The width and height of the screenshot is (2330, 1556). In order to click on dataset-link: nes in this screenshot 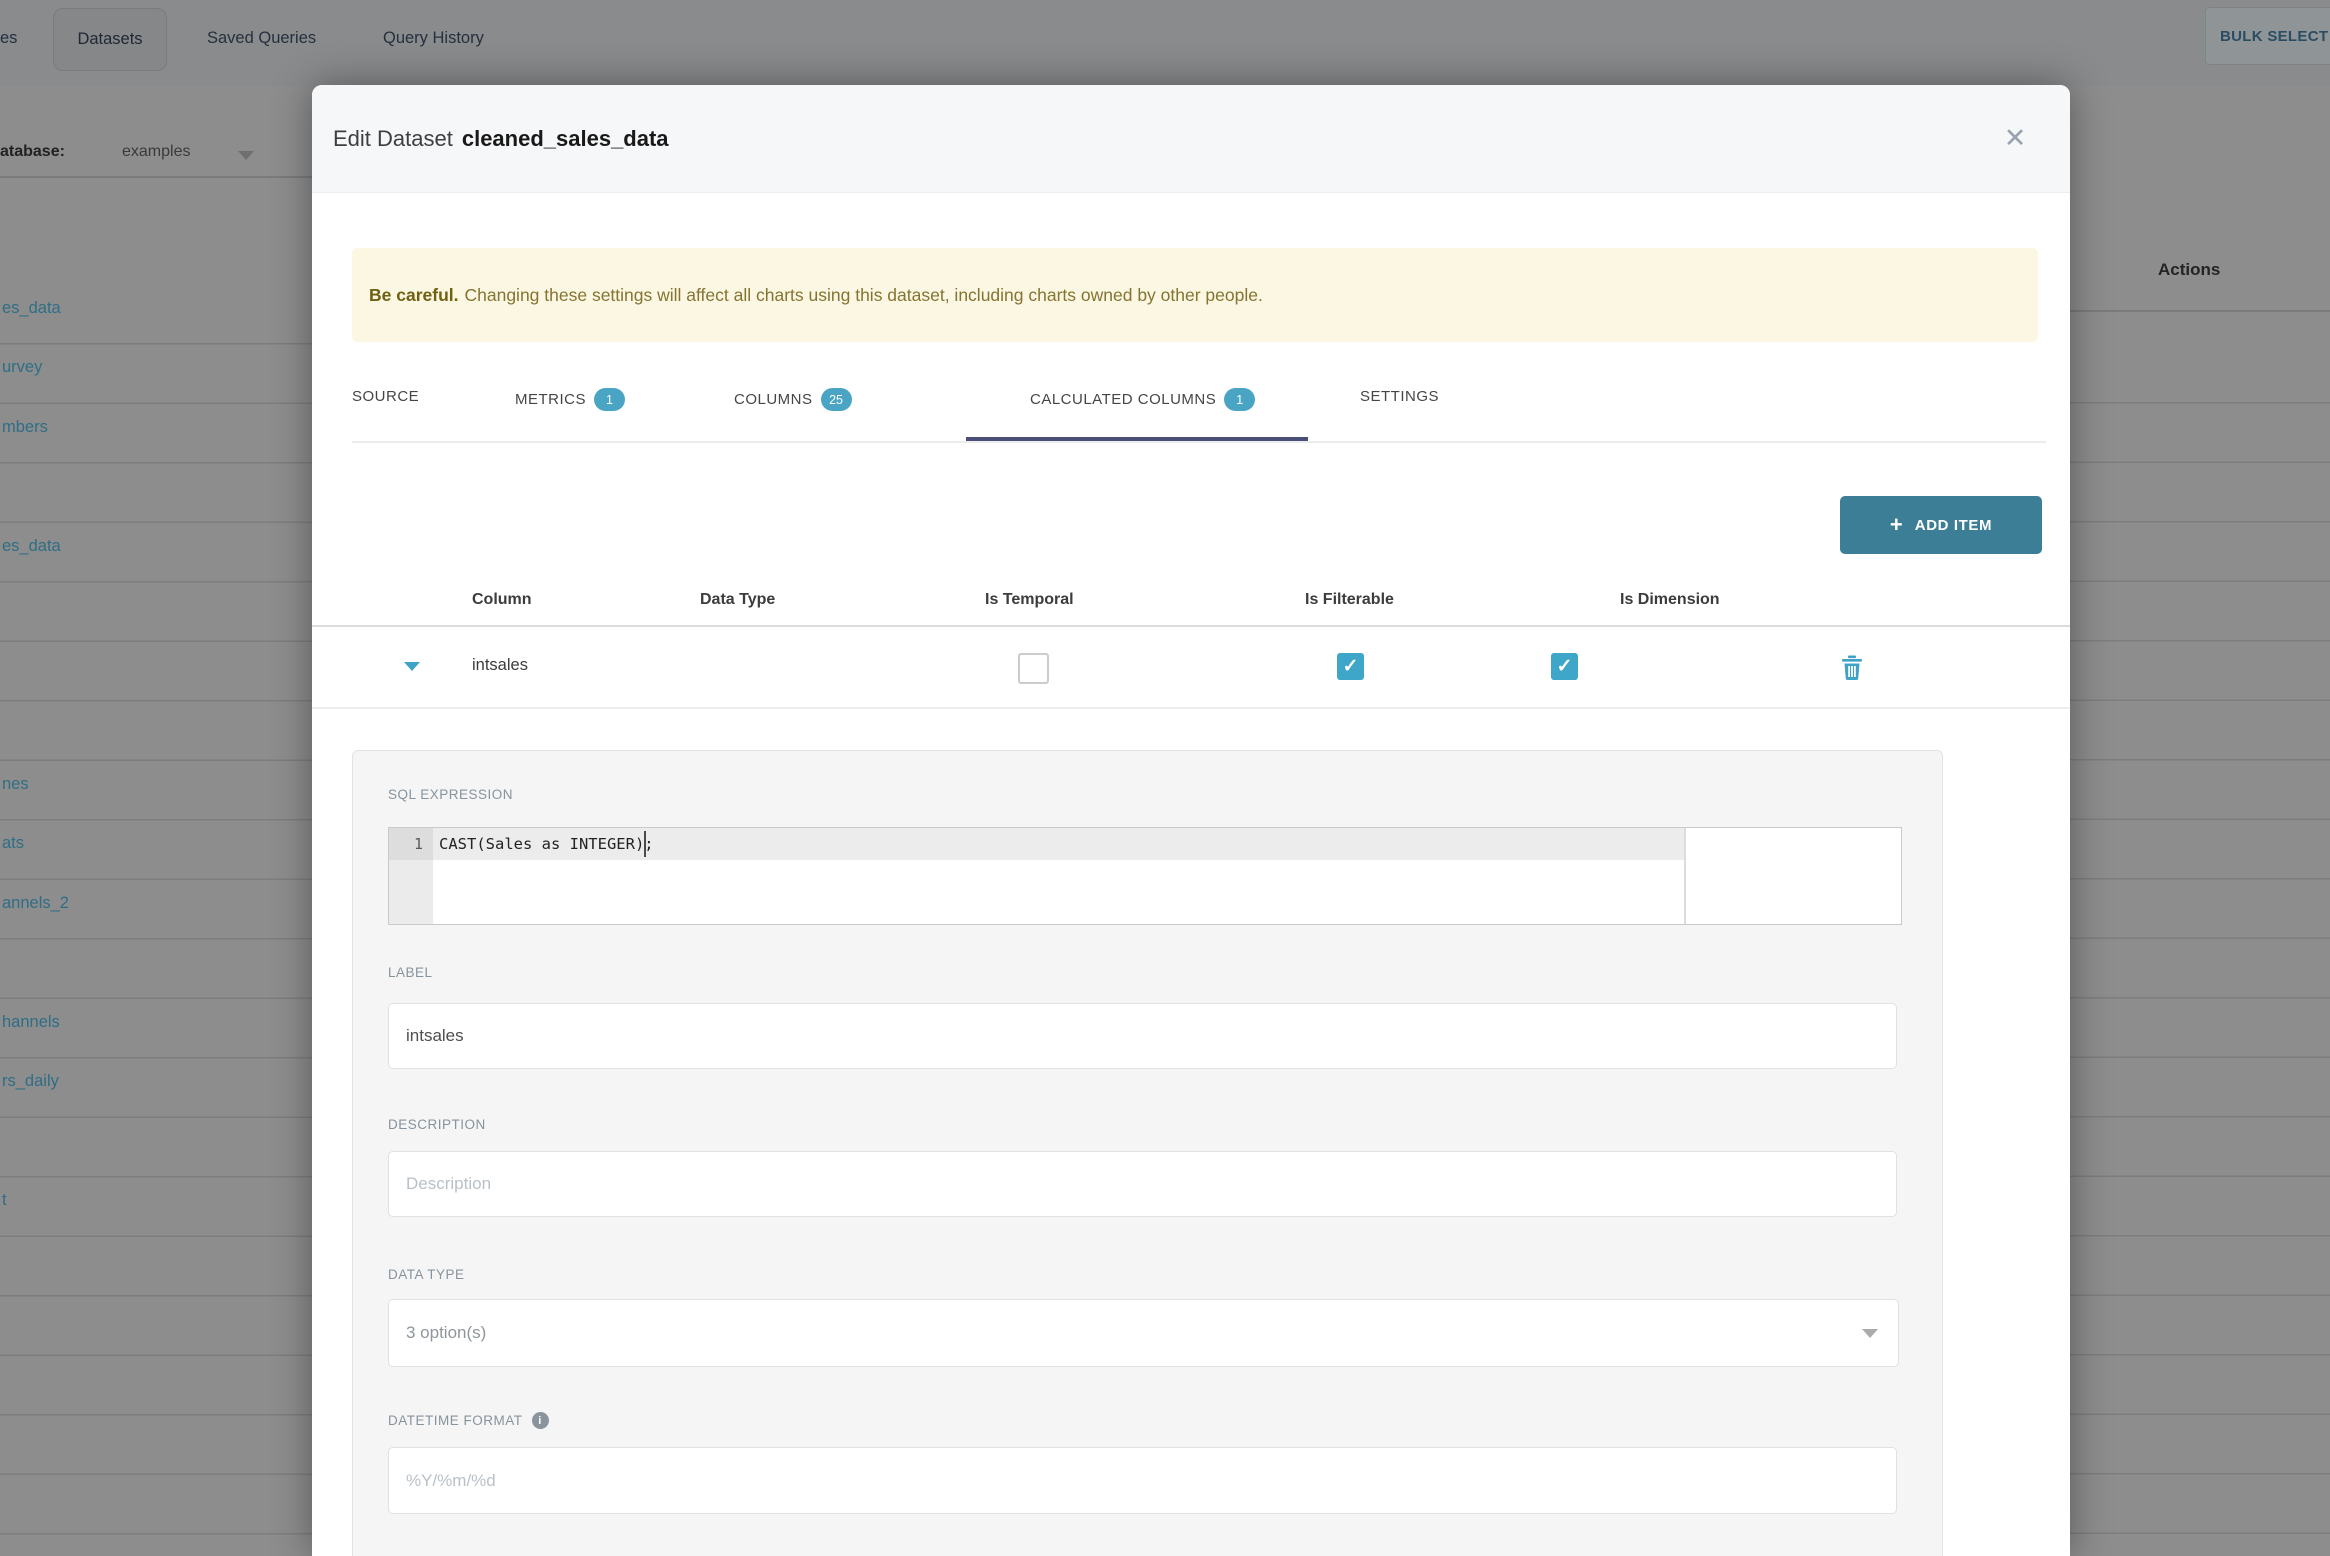, I will do `click(15, 784)`.